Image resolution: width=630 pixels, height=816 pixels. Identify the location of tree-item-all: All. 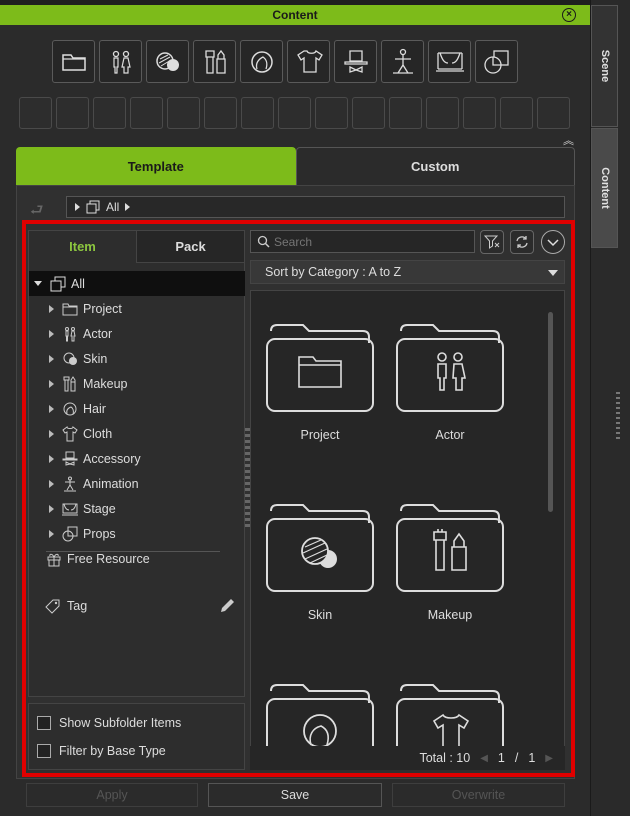
(137, 283).